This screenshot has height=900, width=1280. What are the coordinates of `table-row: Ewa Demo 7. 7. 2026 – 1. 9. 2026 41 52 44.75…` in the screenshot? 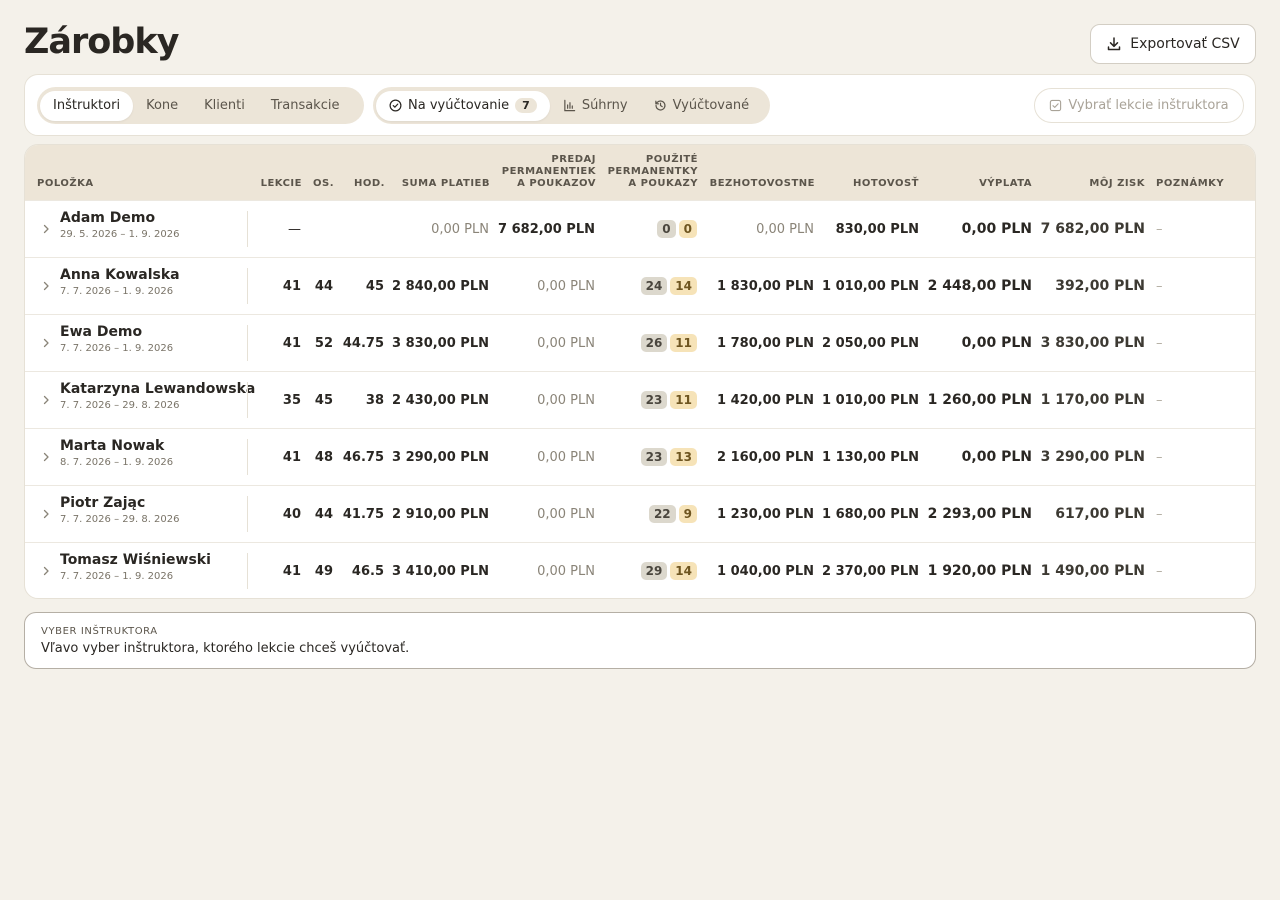 It's located at (640, 342).